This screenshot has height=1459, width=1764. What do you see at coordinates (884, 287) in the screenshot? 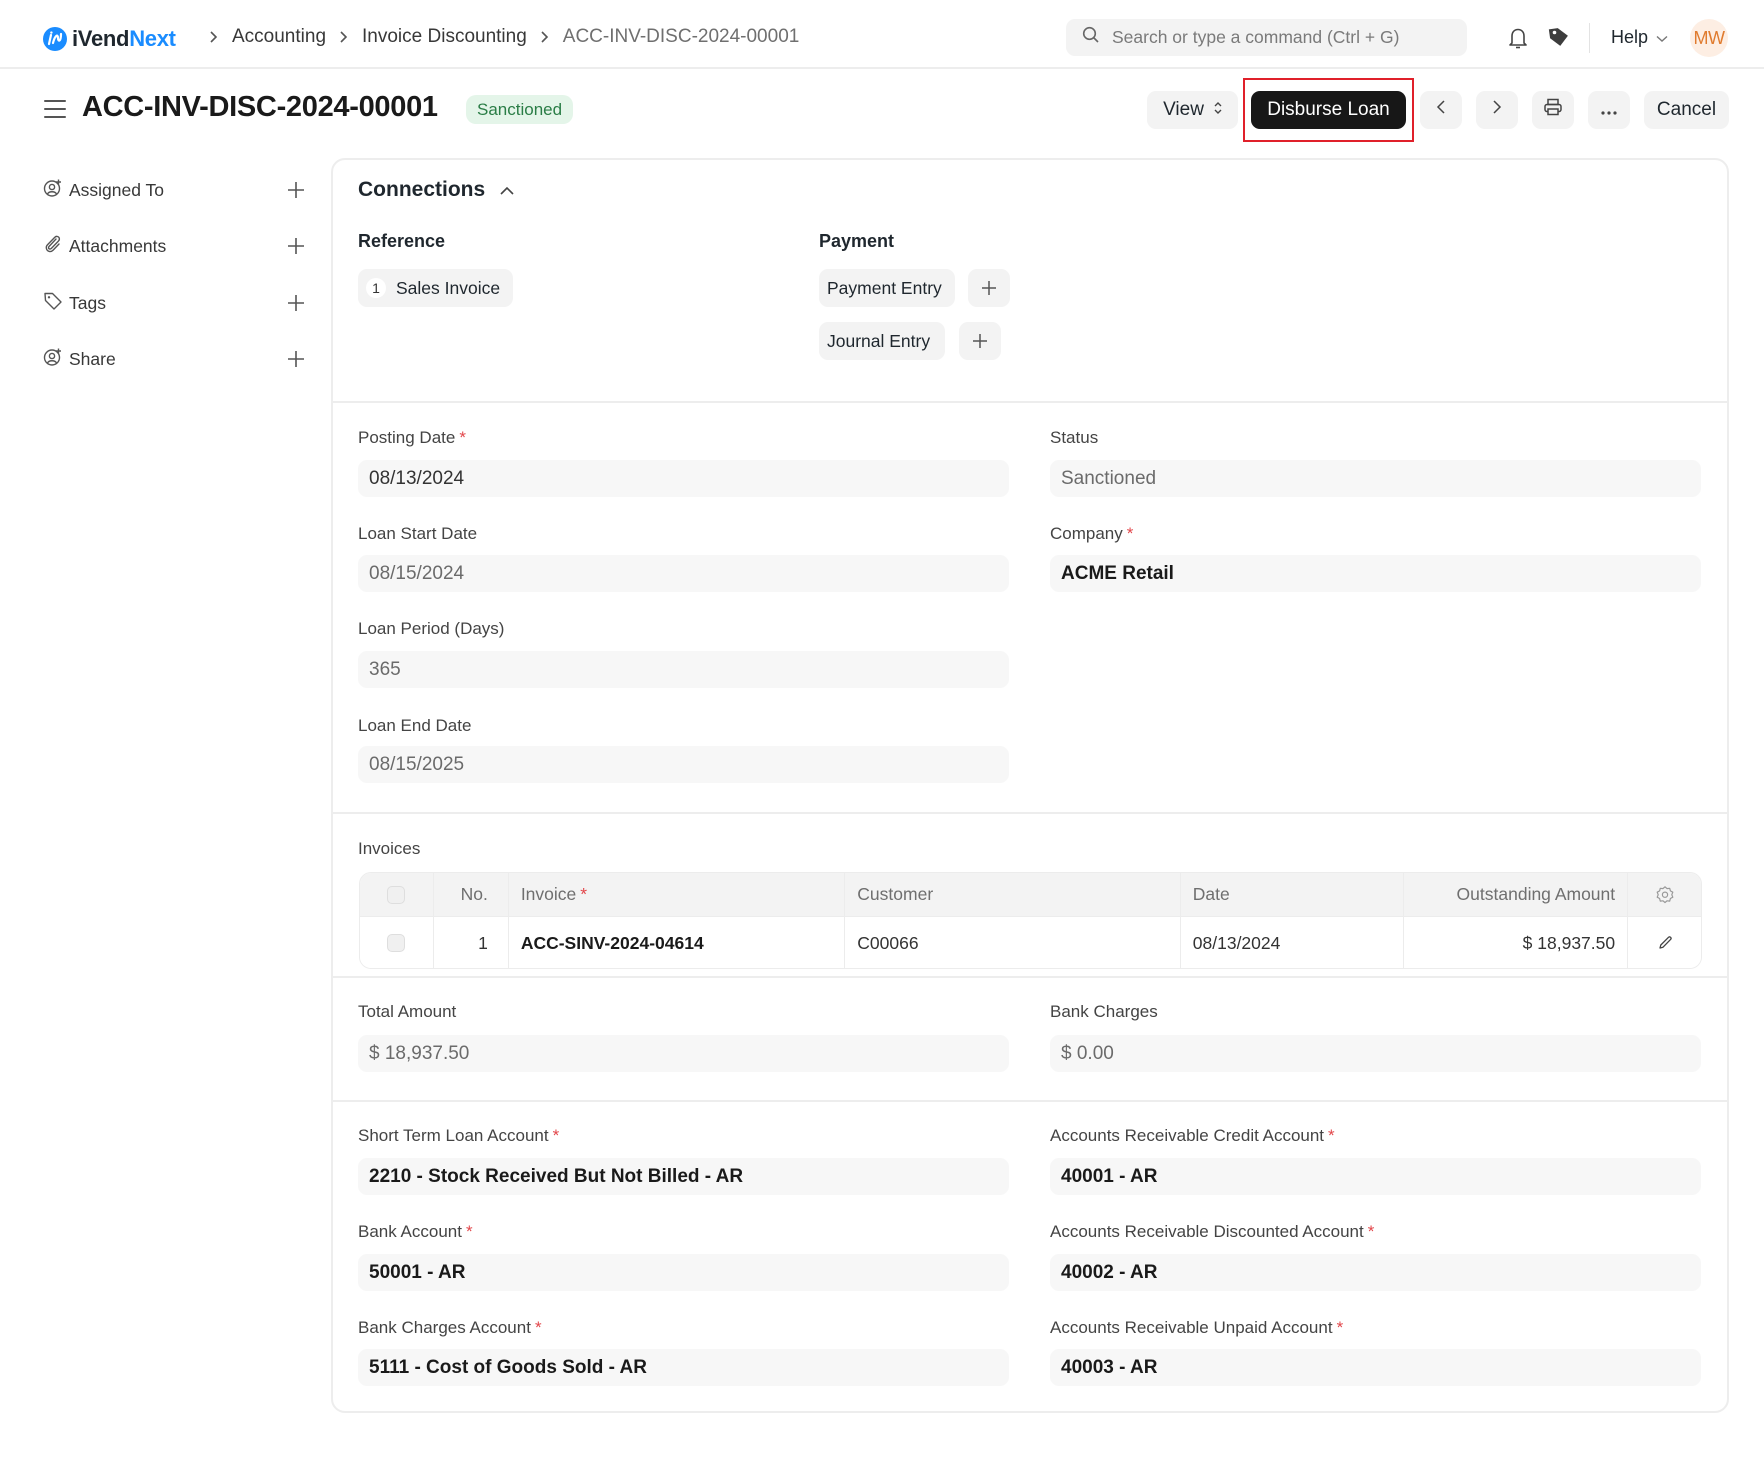
I see `chip-label: Payment Entry` at bounding box center [884, 287].